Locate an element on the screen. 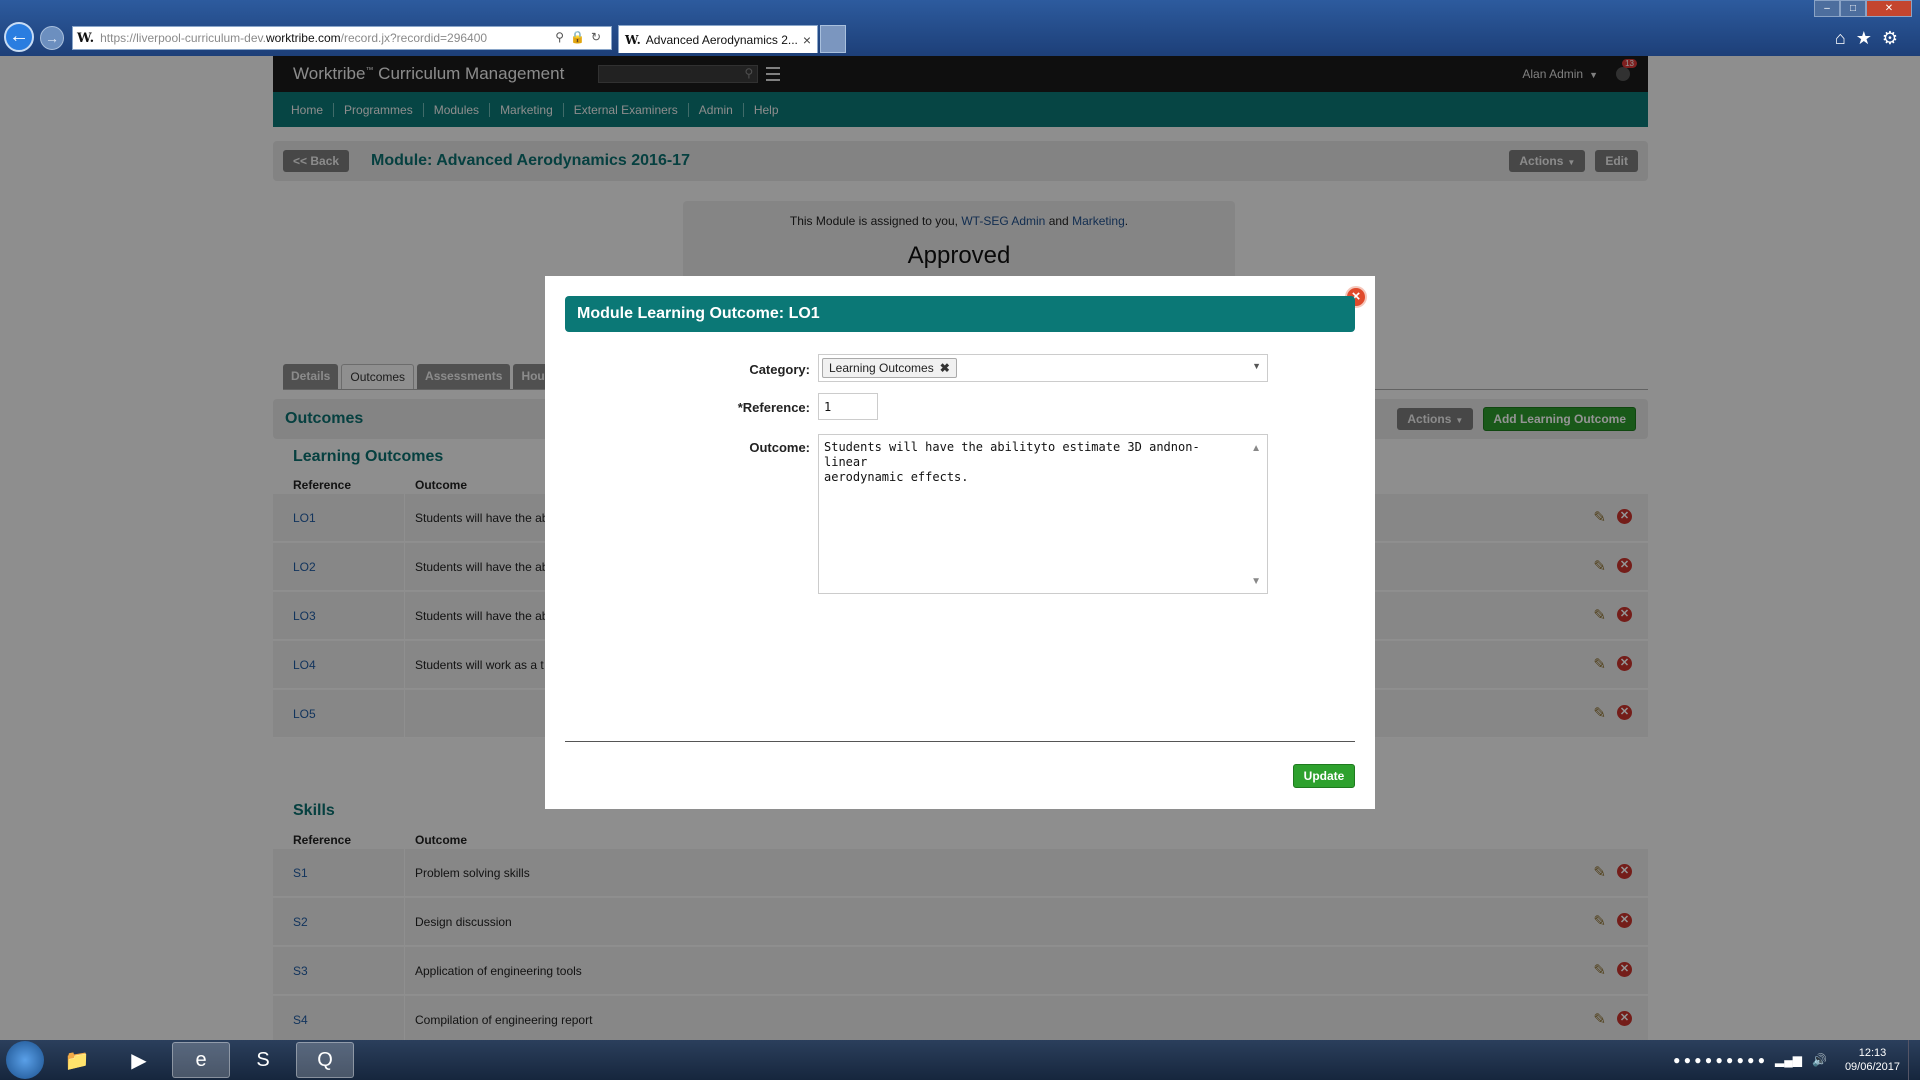 The height and width of the screenshot is (1080, 1920). outcome-label: Outcome: is located at coordinates (779, 447).